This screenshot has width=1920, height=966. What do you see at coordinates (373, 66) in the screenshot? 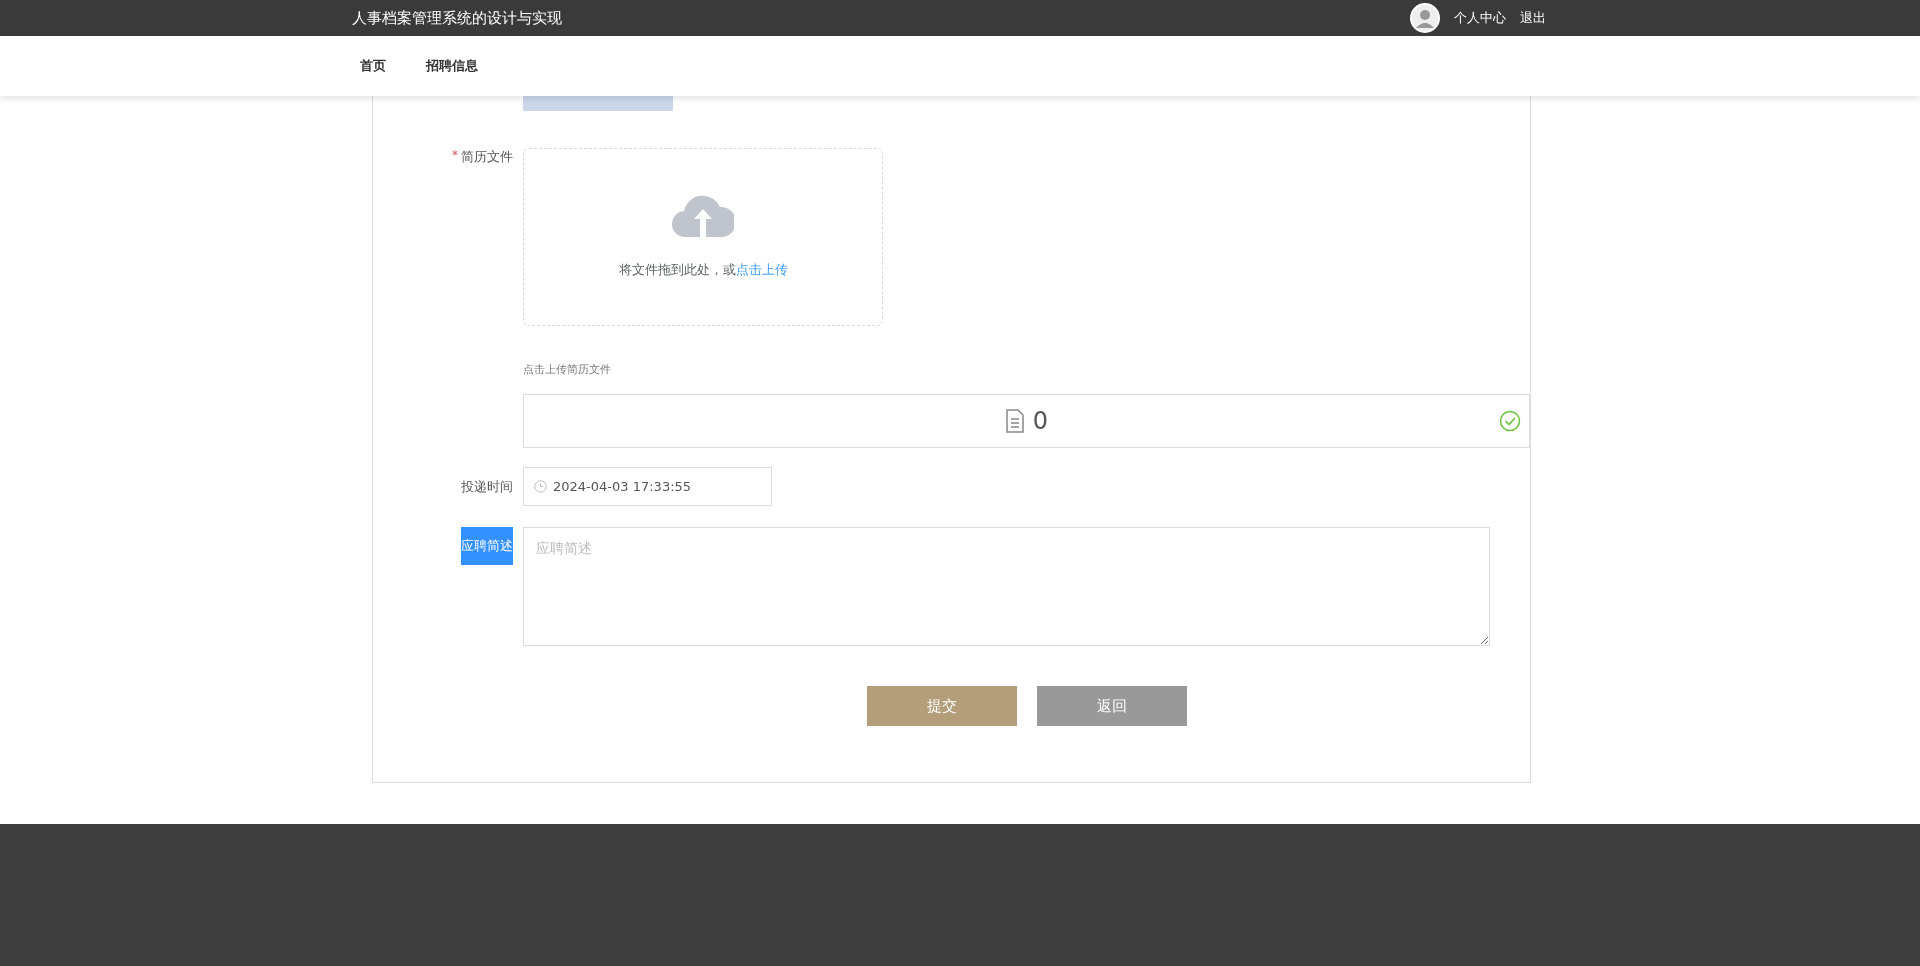
I see `nav-item: 首页` at bounding box center [373, 66].